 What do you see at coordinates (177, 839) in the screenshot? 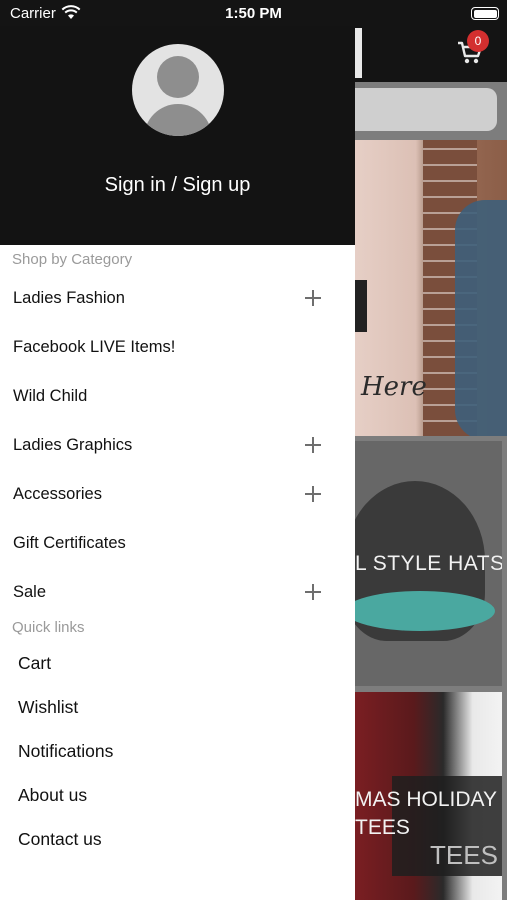
I see `quick-link-contact-us: Contact us` at bounding box center [177, 839].